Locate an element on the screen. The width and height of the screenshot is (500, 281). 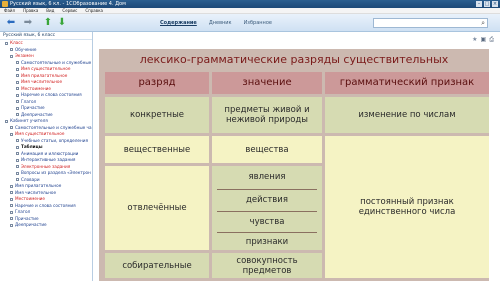
category-abstract: отвлечённые is located at coordinates (157, 208).